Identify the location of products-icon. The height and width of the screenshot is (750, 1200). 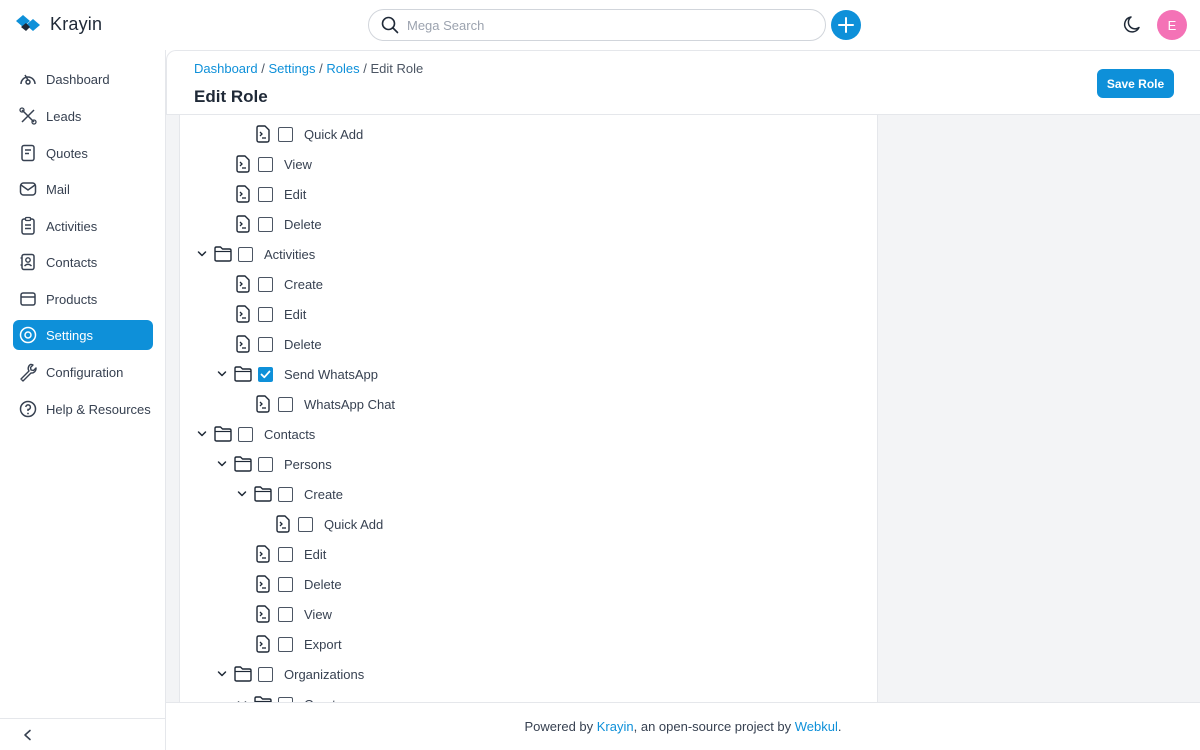
(28, 299).